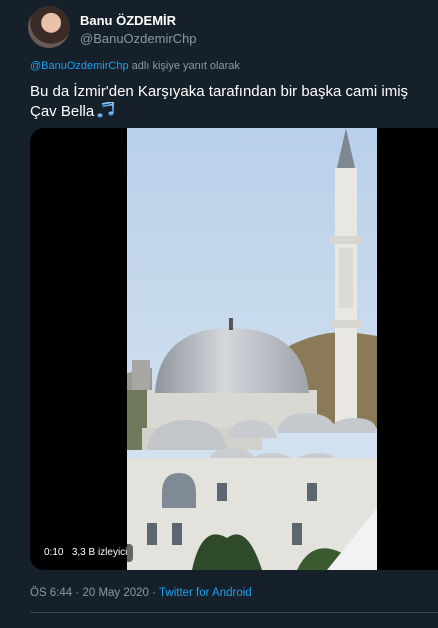 This screenshot has height=628, width=438. I want to click on video-view-count: 3,3 B izleyici, so click(99, 552).